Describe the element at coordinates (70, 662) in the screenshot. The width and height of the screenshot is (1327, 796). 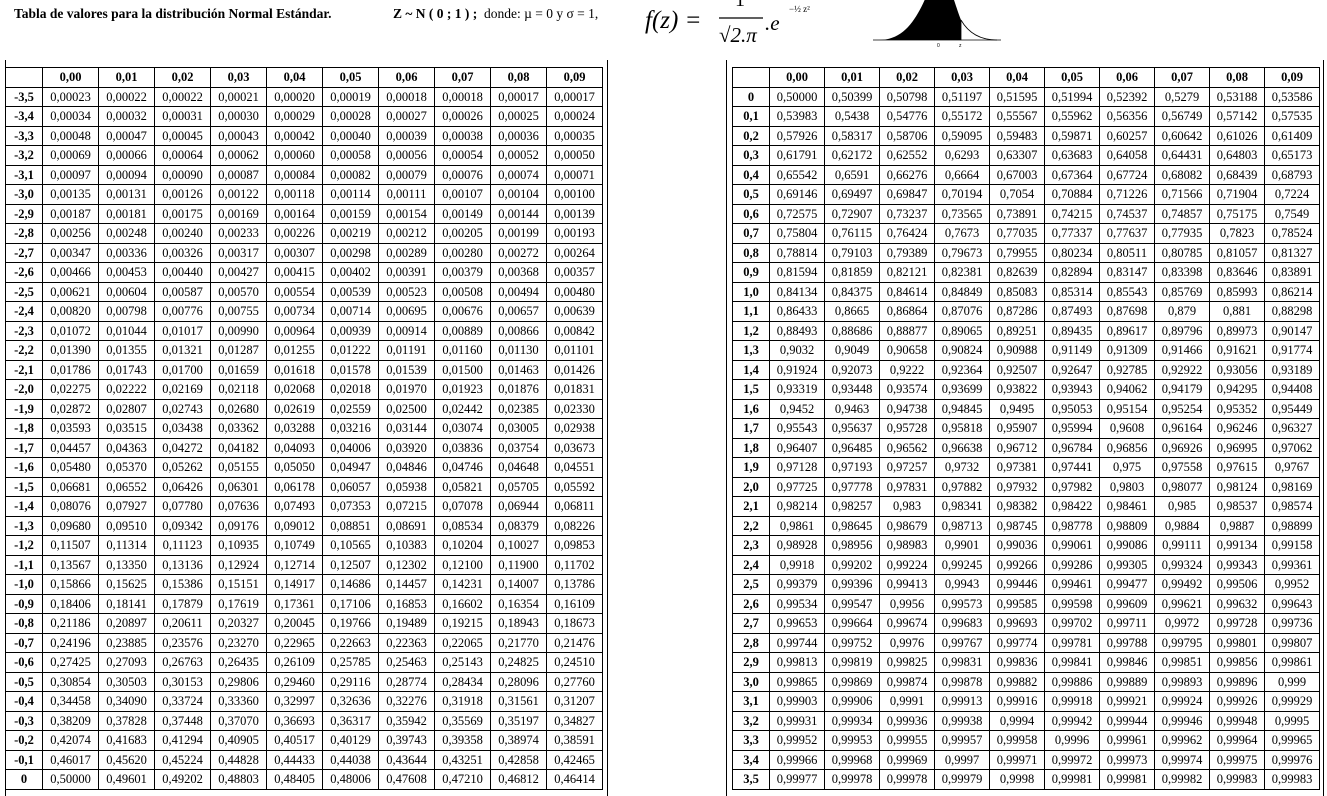
I see `table-cell: 0,27425` at that location.